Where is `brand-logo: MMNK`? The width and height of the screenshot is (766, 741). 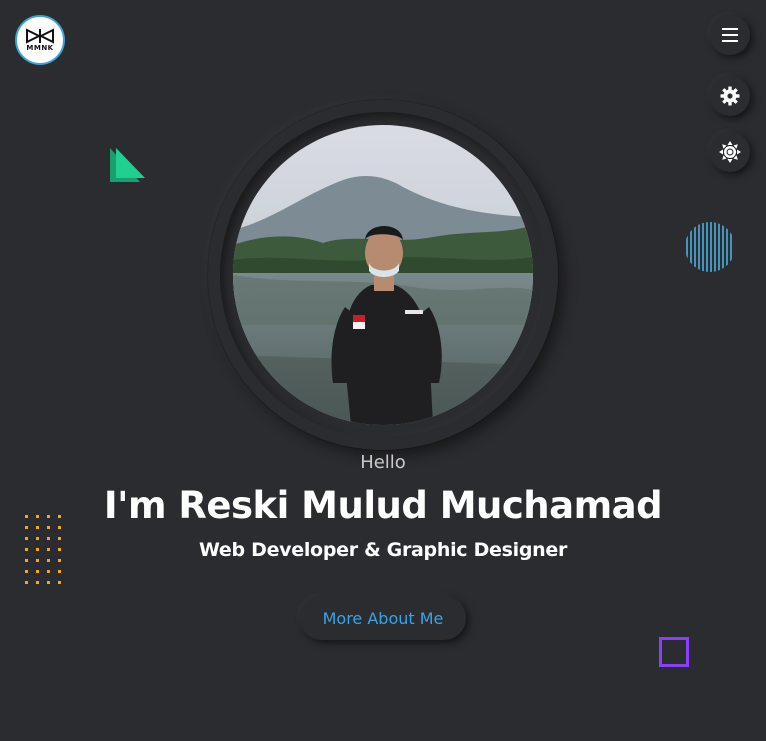 brand-logo: MMNK is located at coordinates (40, 40).